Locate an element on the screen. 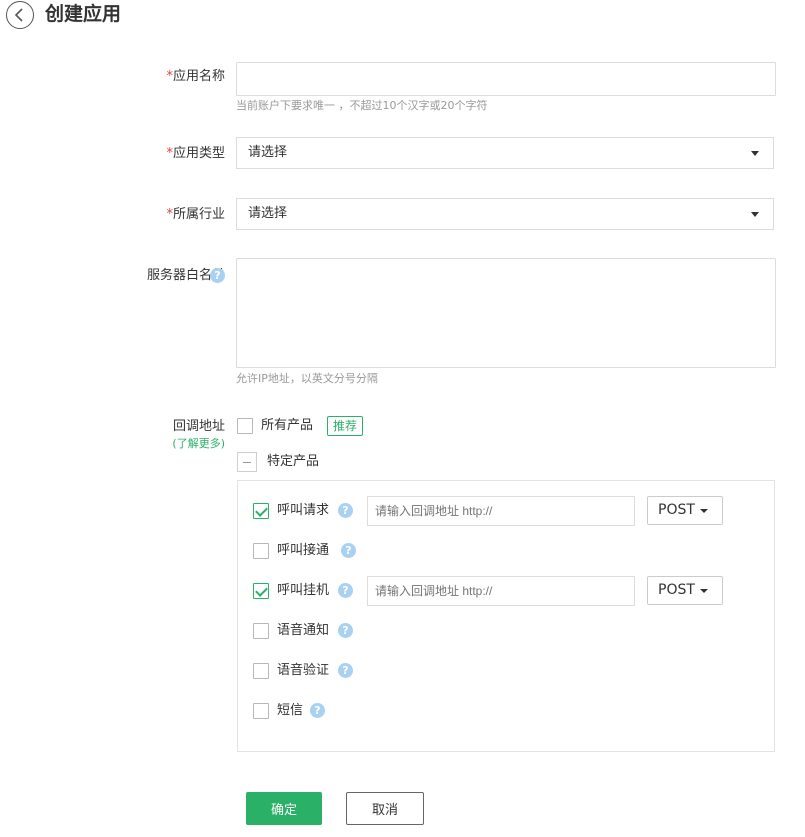 Image resolution: width=805 pixels, height=837 pixels. call-connected-label: 呼叫接通 is located at coordinates (303, 550).